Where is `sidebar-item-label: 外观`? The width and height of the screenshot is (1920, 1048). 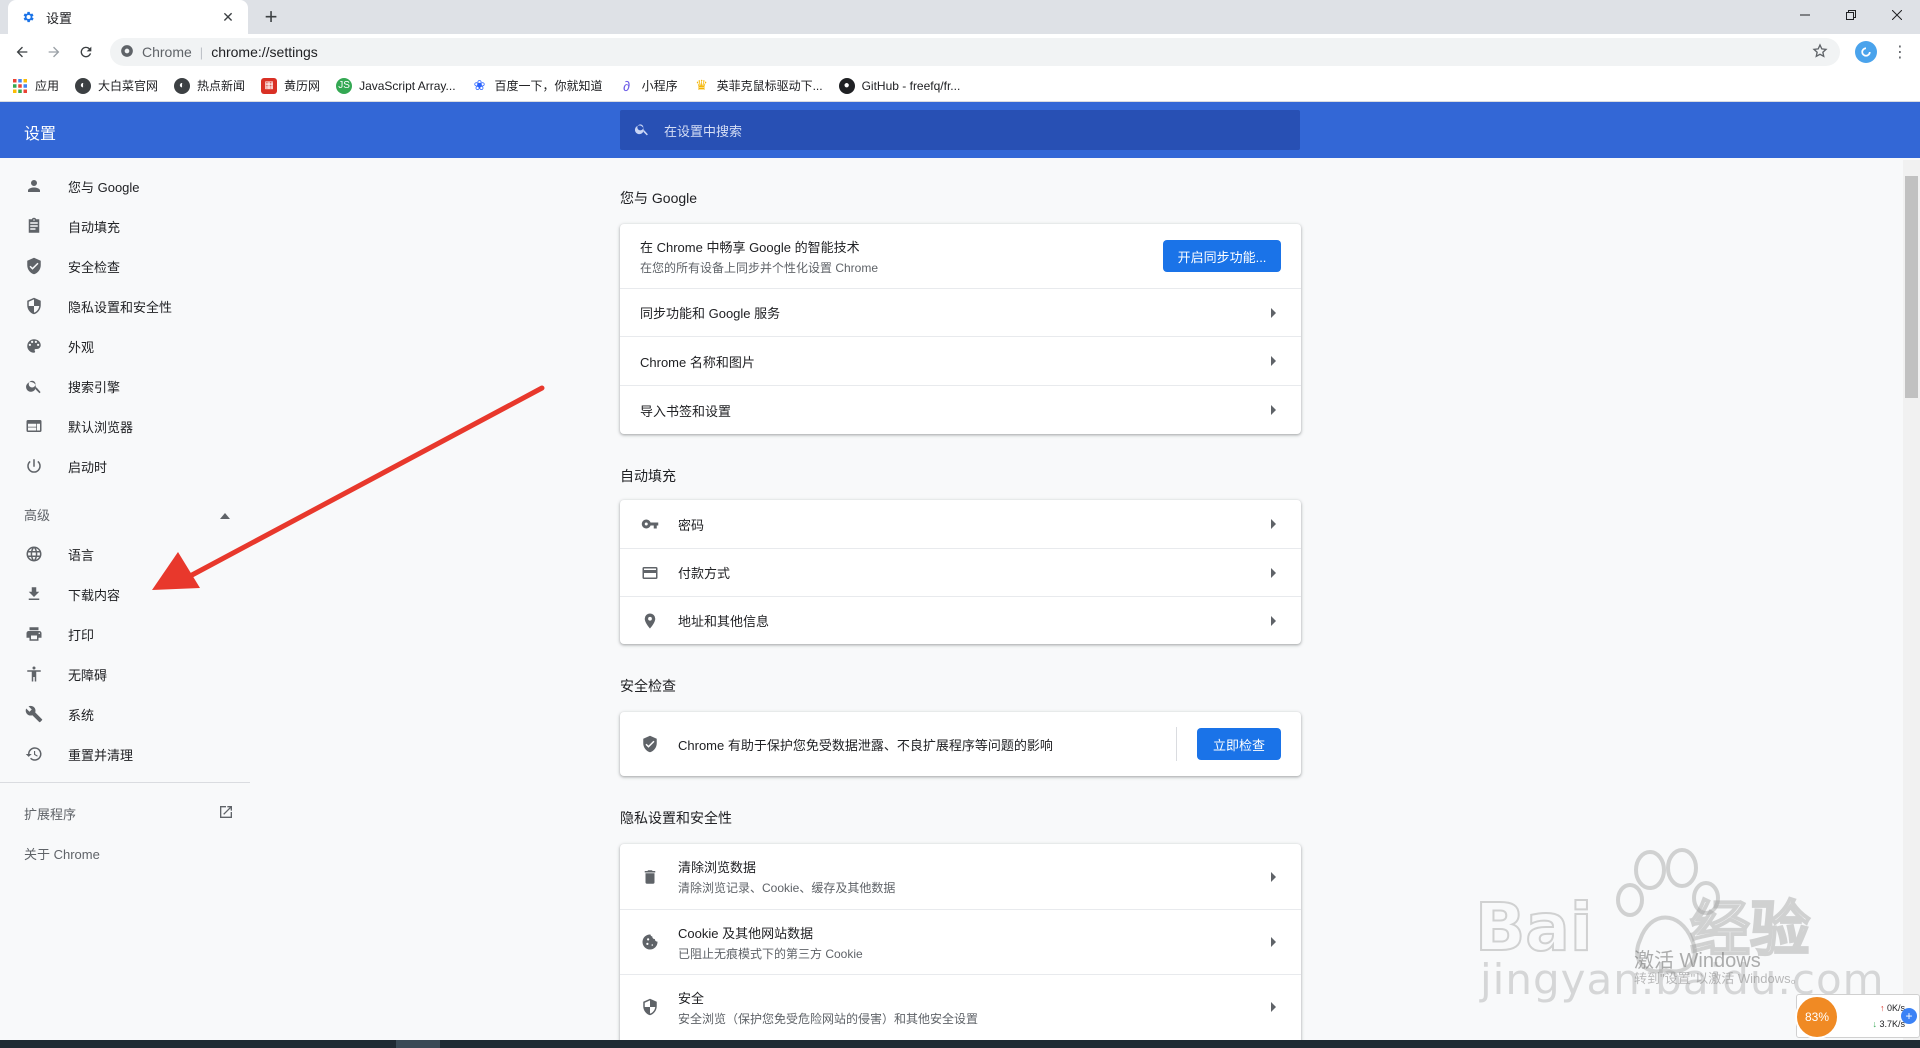
sidebar-item-label: 外观 is located at coordinates (81, 347).